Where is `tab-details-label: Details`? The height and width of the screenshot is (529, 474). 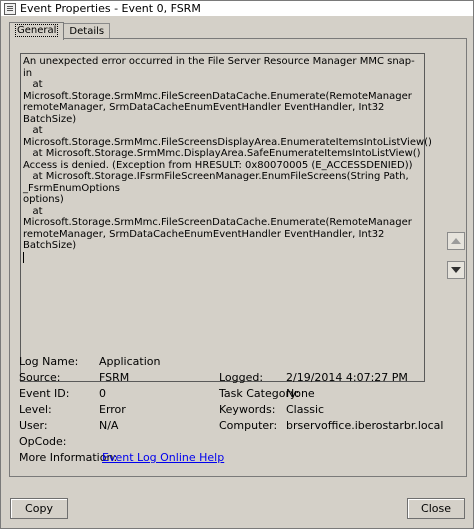 tab-details-label: Details is located at coordinates (87, 31).